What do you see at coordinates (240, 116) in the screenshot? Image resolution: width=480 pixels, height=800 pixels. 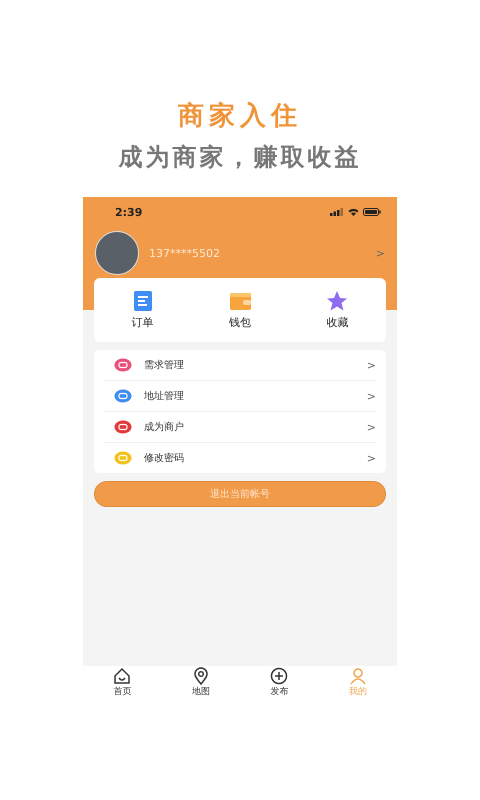 I see `promo-headline: 商家入住` at bounding box center [240, 116].